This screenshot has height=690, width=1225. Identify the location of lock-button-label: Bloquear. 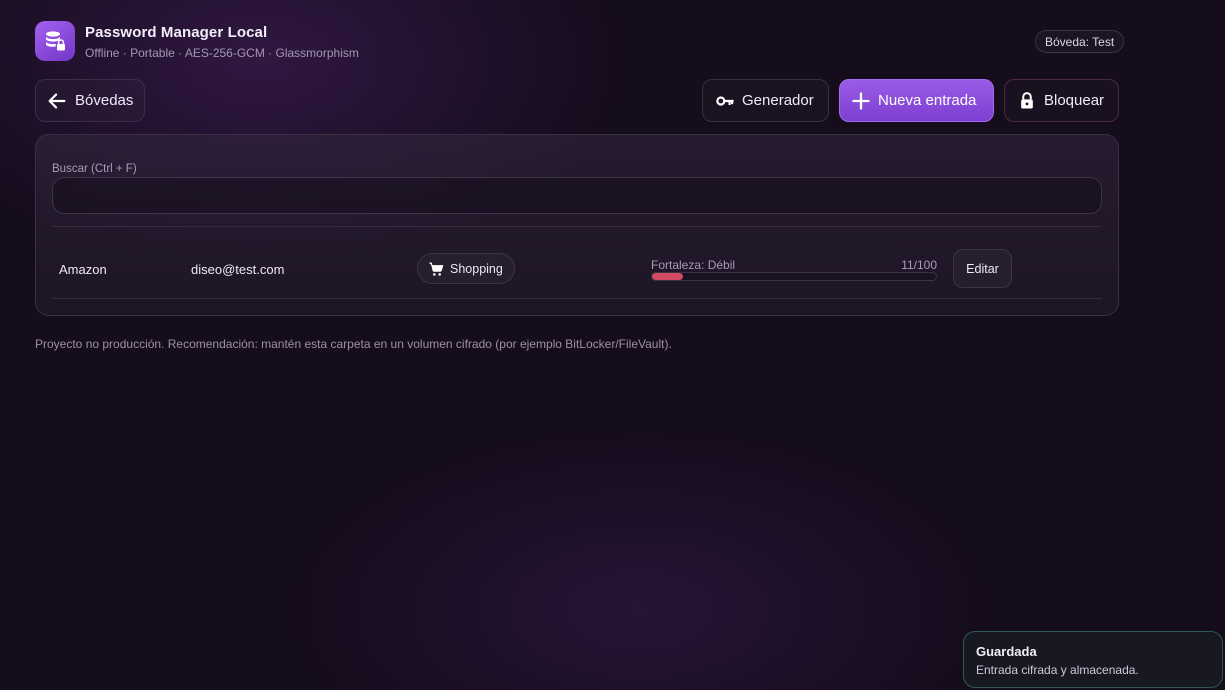
(1074, 100).